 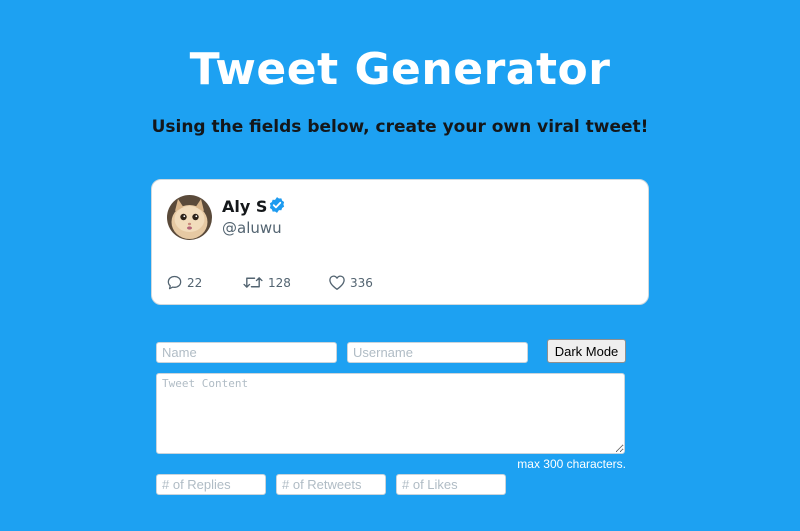 What do you see at coordinates (252, 228) in the screenshot?
I see `tweet-author-handle: @aluwu` at bounding box center [252, 228].